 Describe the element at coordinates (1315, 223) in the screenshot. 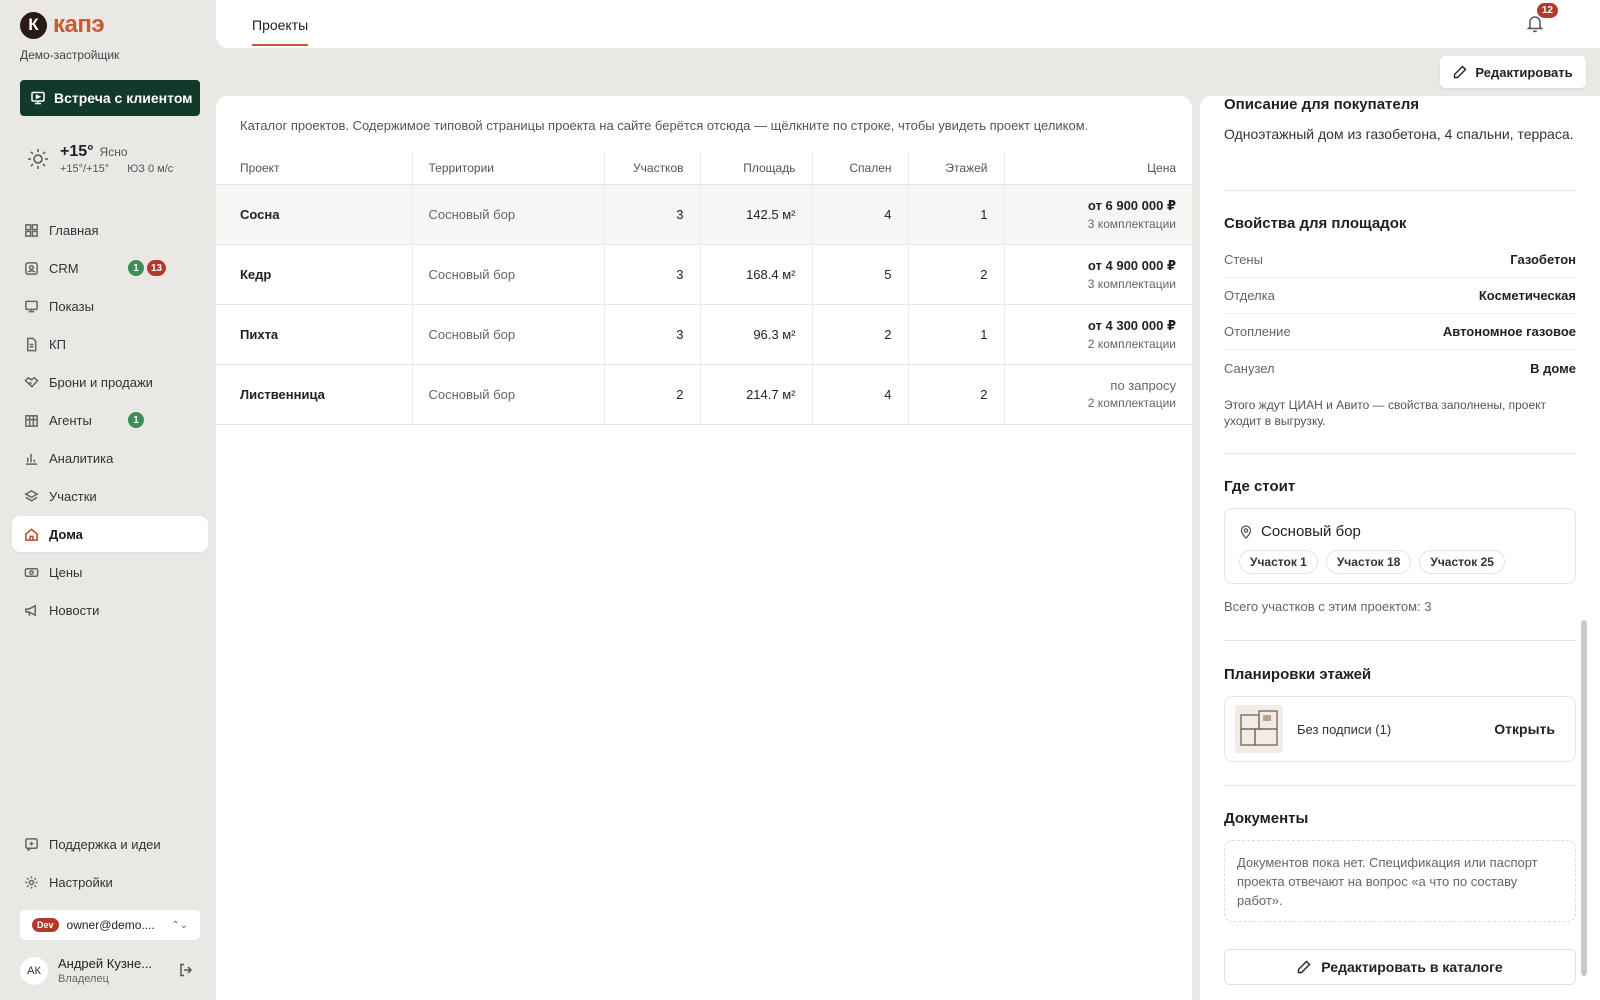

I see `props-title: Свойства для площадок` at that location.